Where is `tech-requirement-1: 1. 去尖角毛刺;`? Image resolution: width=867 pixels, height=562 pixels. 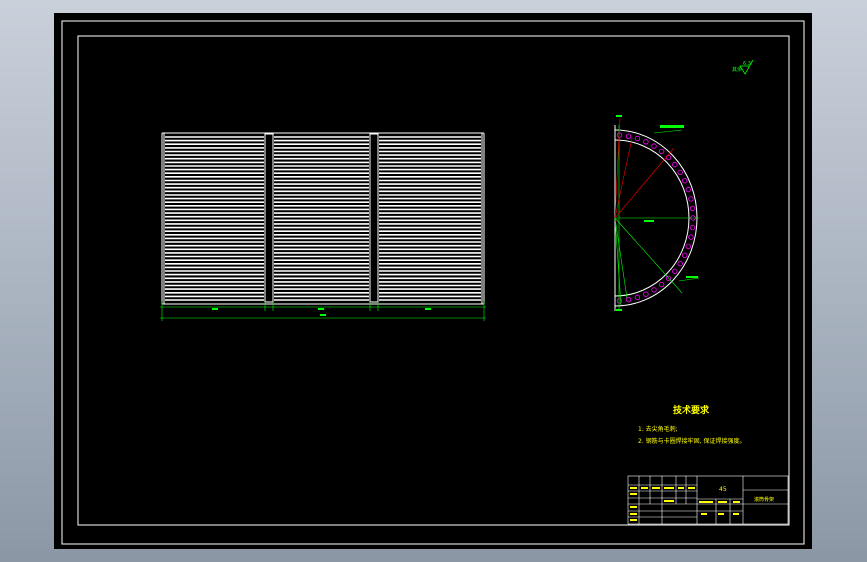
tech-requirement-1: 1. 去尖角毛刺; is located at coordinates (658, 429).